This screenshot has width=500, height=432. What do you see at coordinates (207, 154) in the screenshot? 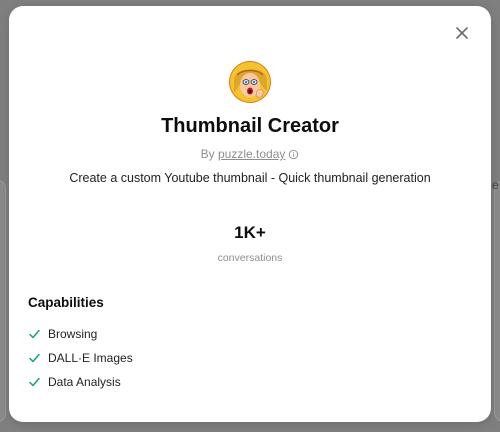
I see `by-prefix: By` at bounding box center [207, 154].